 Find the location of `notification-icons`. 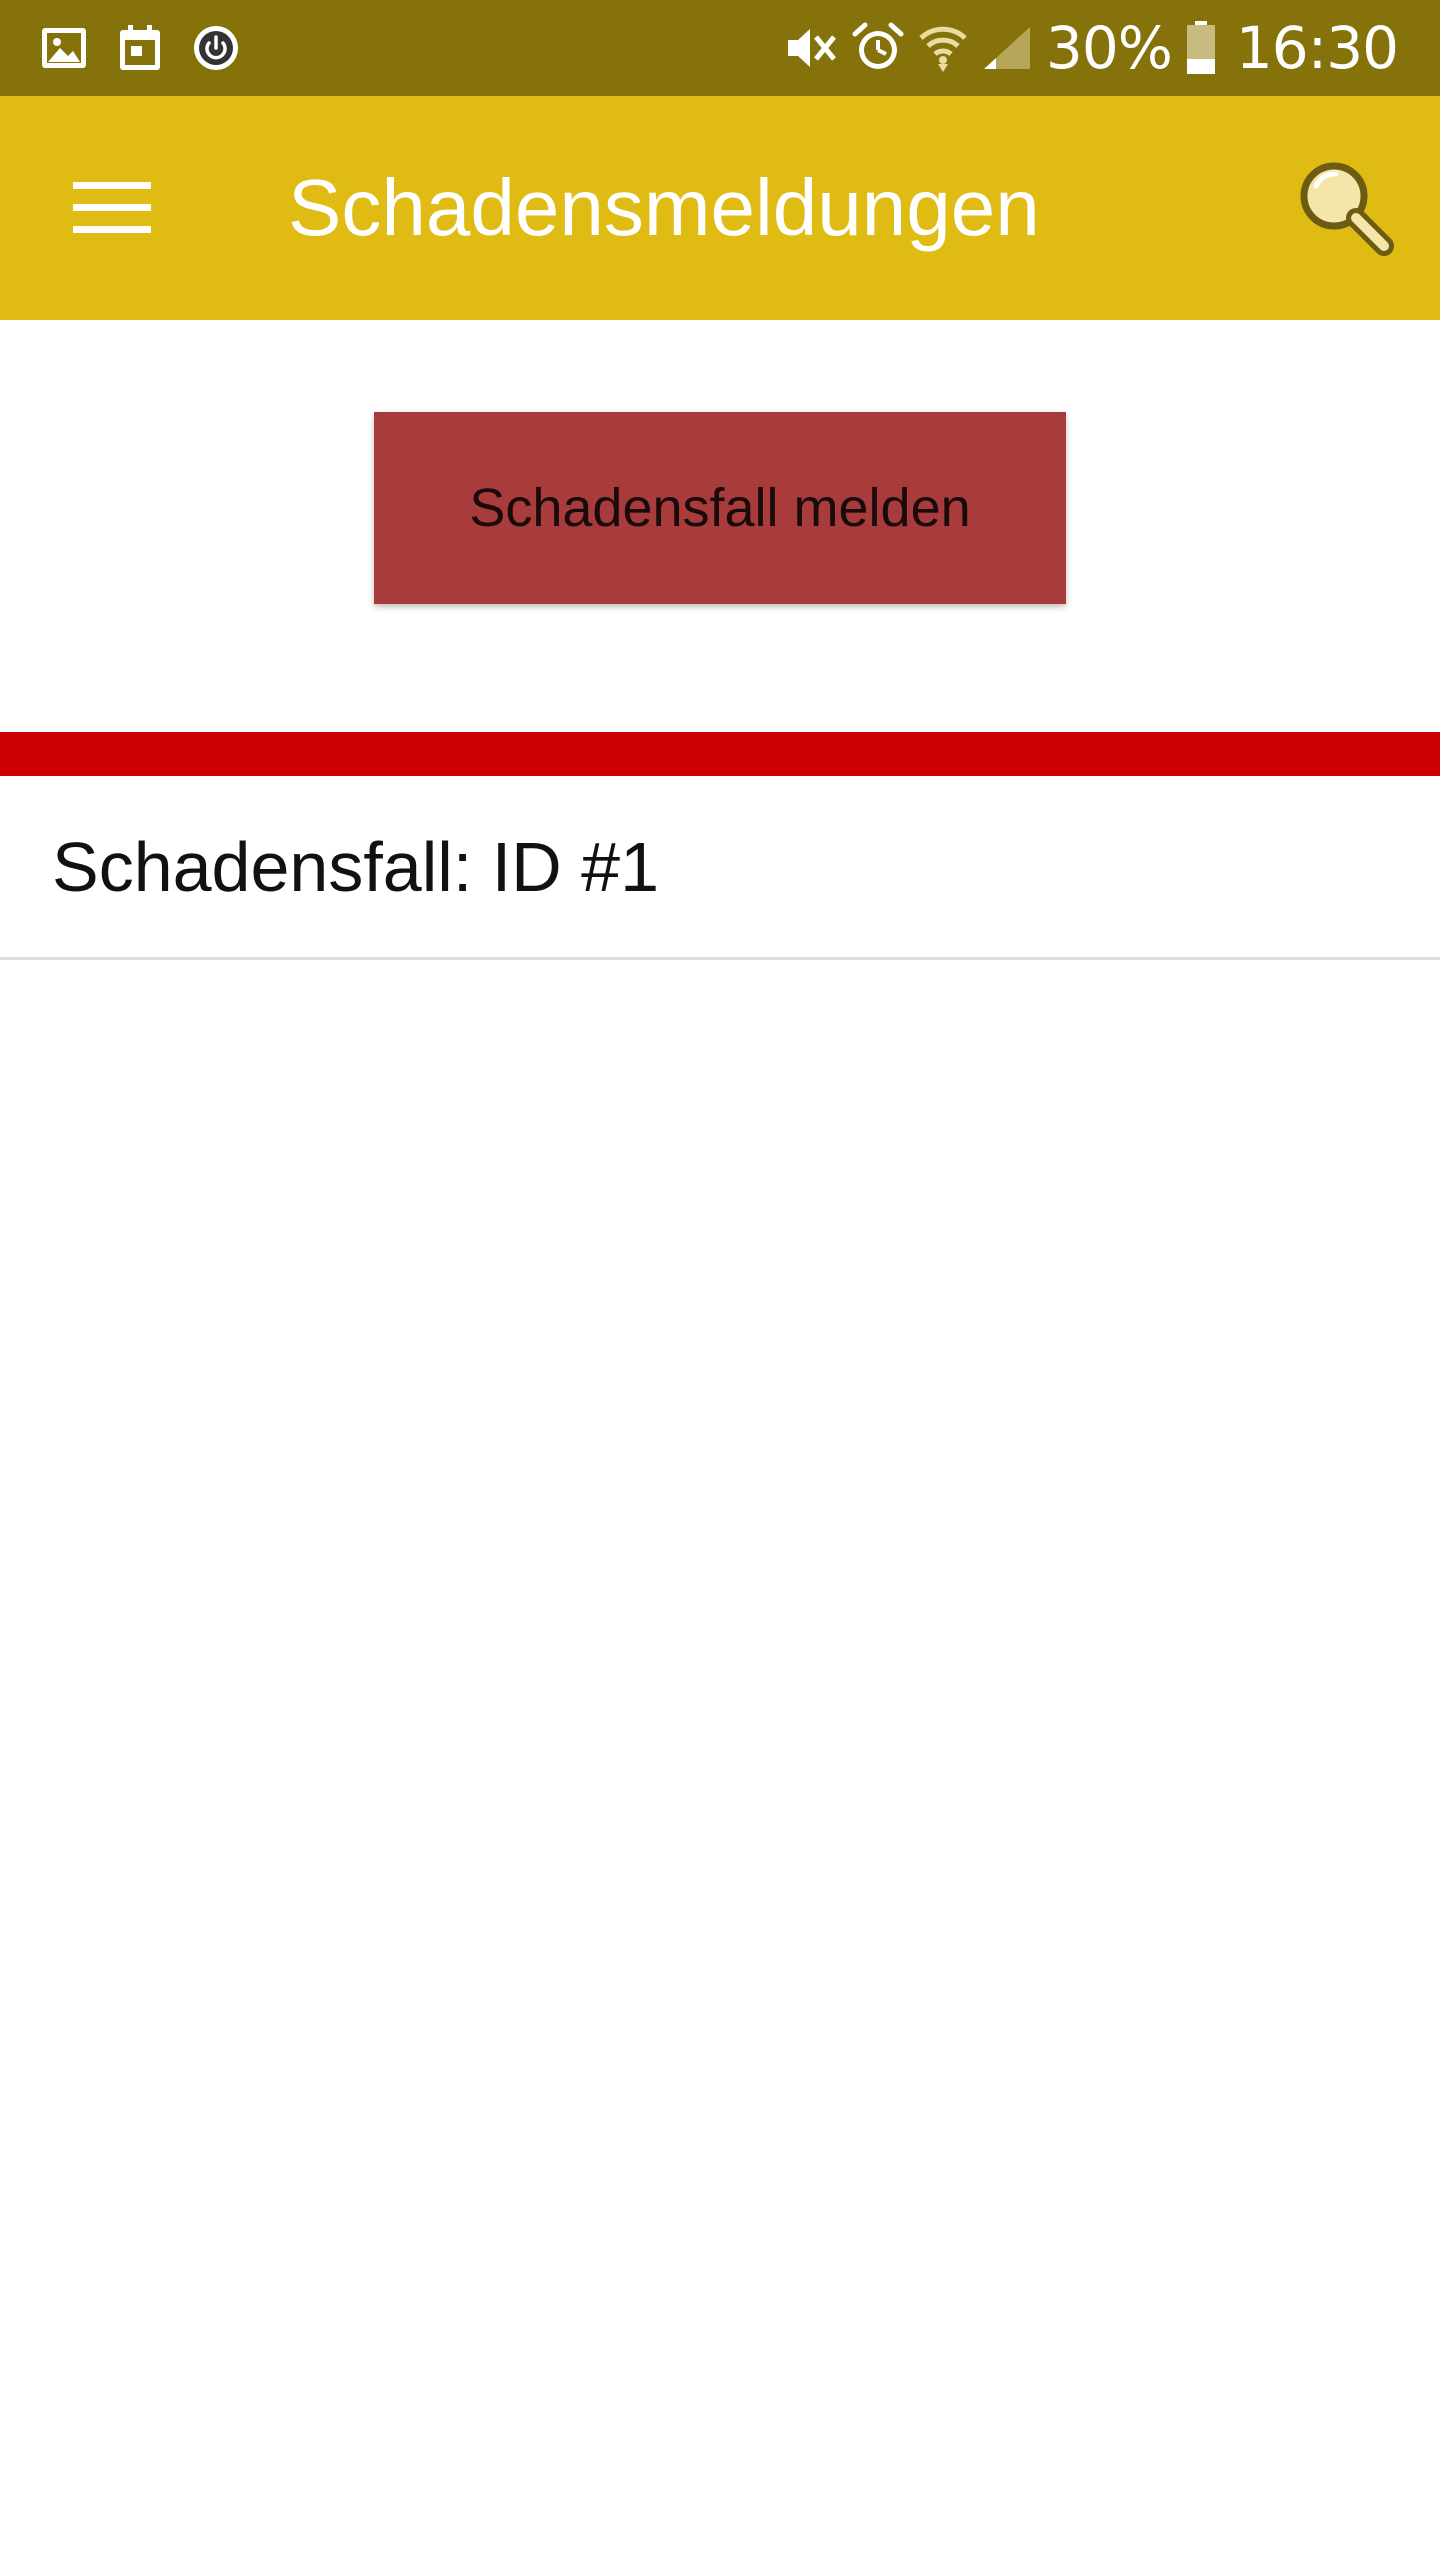

notification-icons is located at coordinates (140, 48).